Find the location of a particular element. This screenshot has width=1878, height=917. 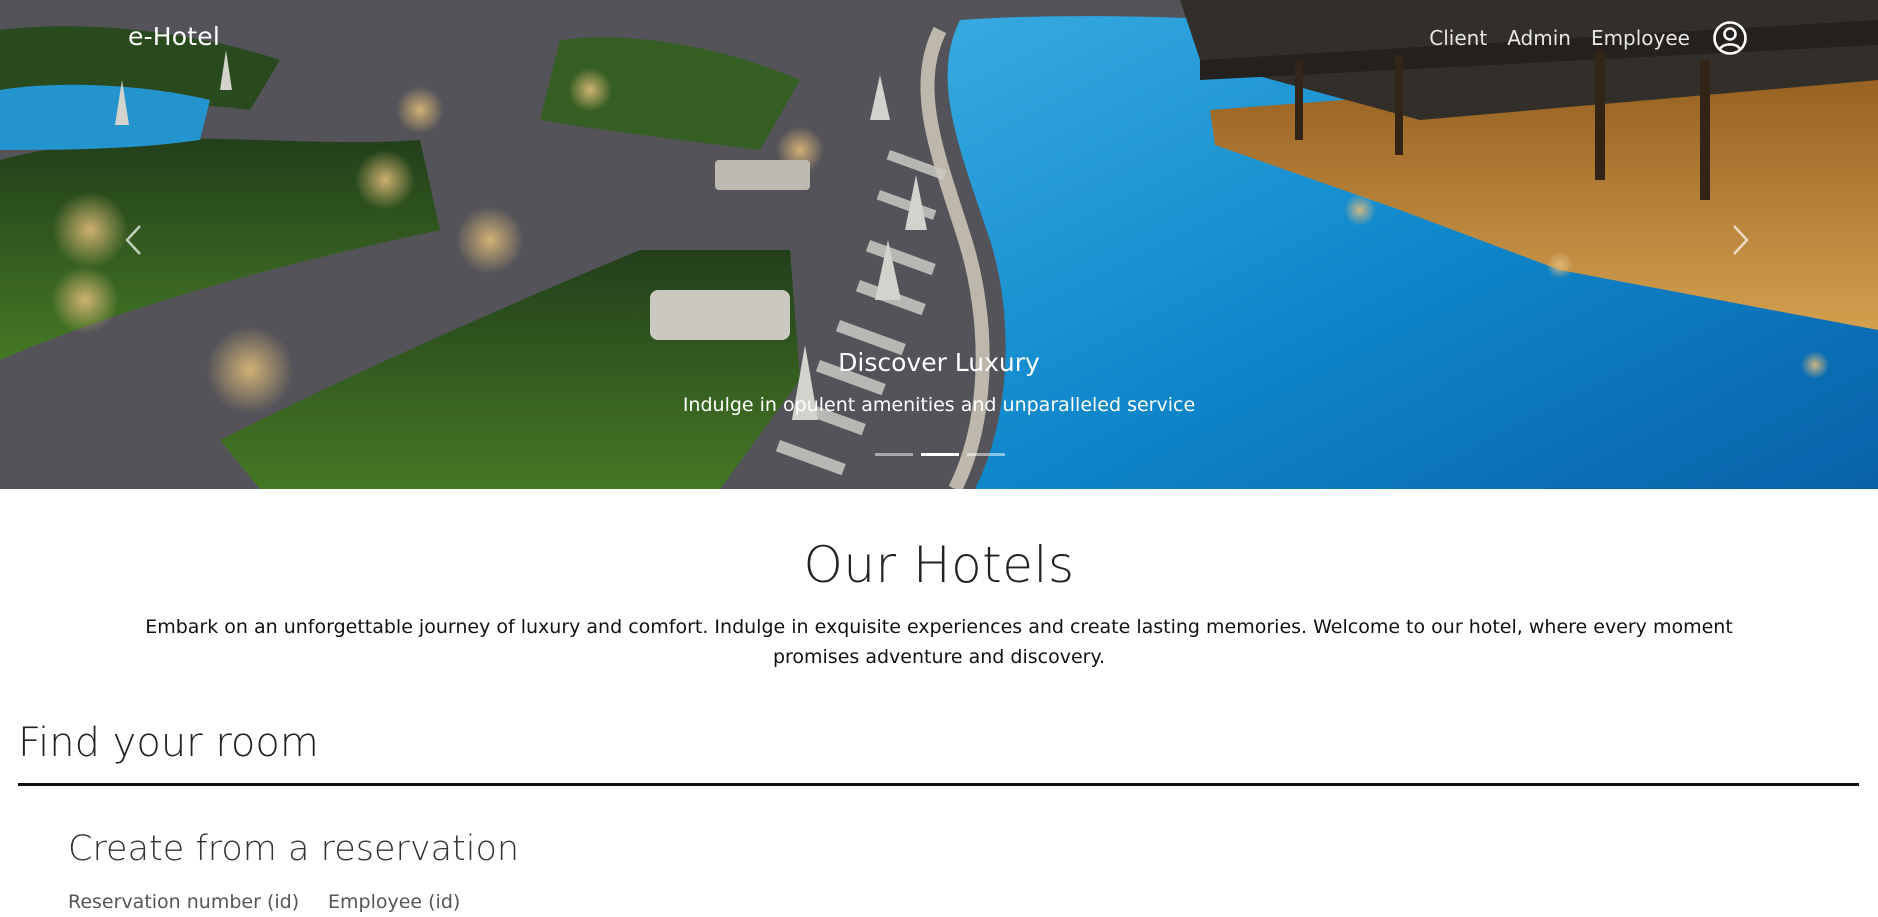

create-reservation-title: Create from a reservation is located at coordinates (294, 849).